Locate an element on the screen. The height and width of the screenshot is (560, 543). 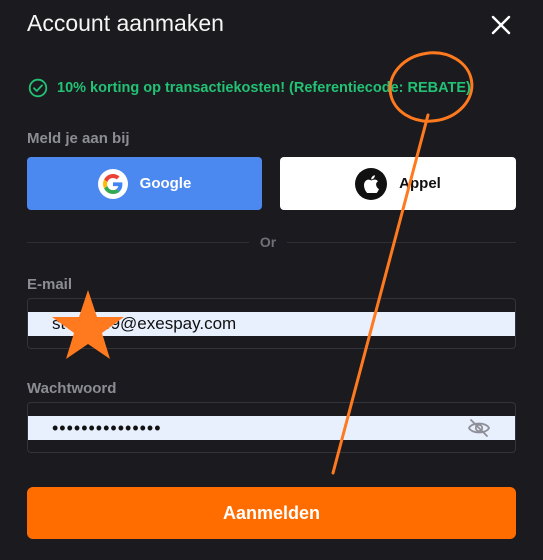
divider-line-left is located at coordinates (138, 242).